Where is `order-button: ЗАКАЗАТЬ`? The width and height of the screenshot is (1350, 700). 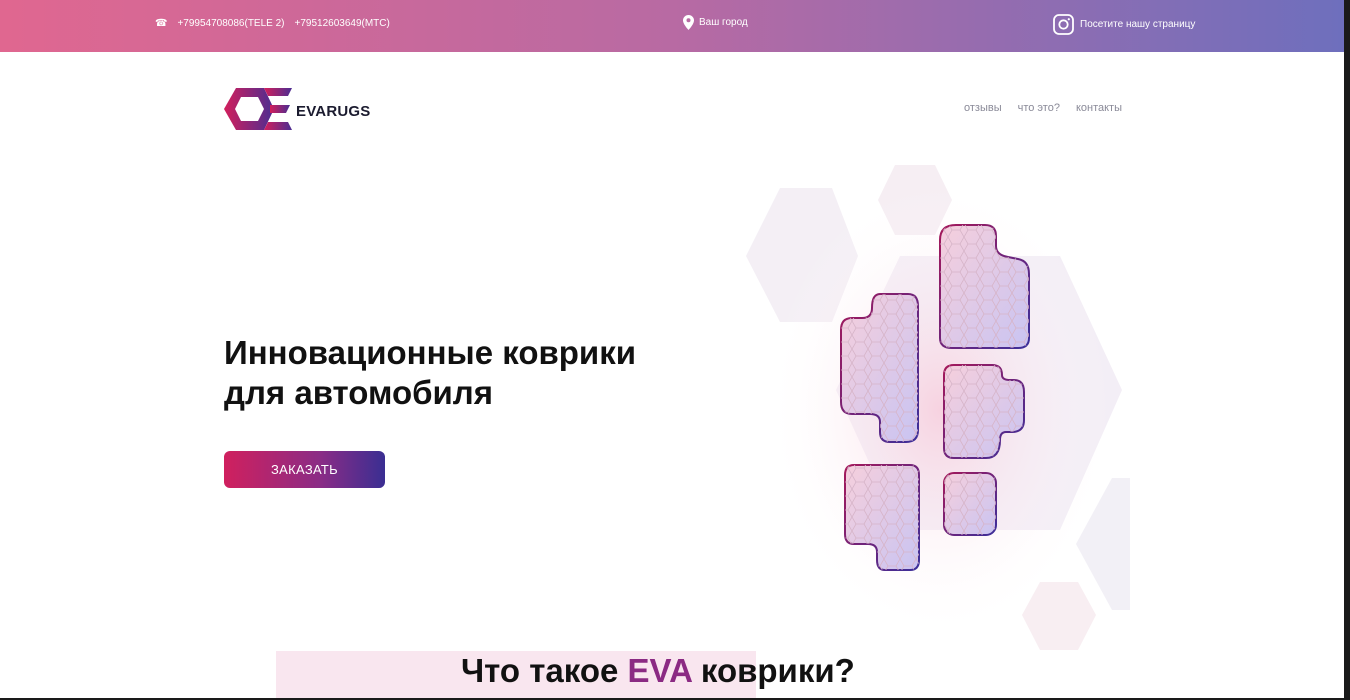 order-button: ЗАКАЗАТЬ is located at coordinates (304, 469).